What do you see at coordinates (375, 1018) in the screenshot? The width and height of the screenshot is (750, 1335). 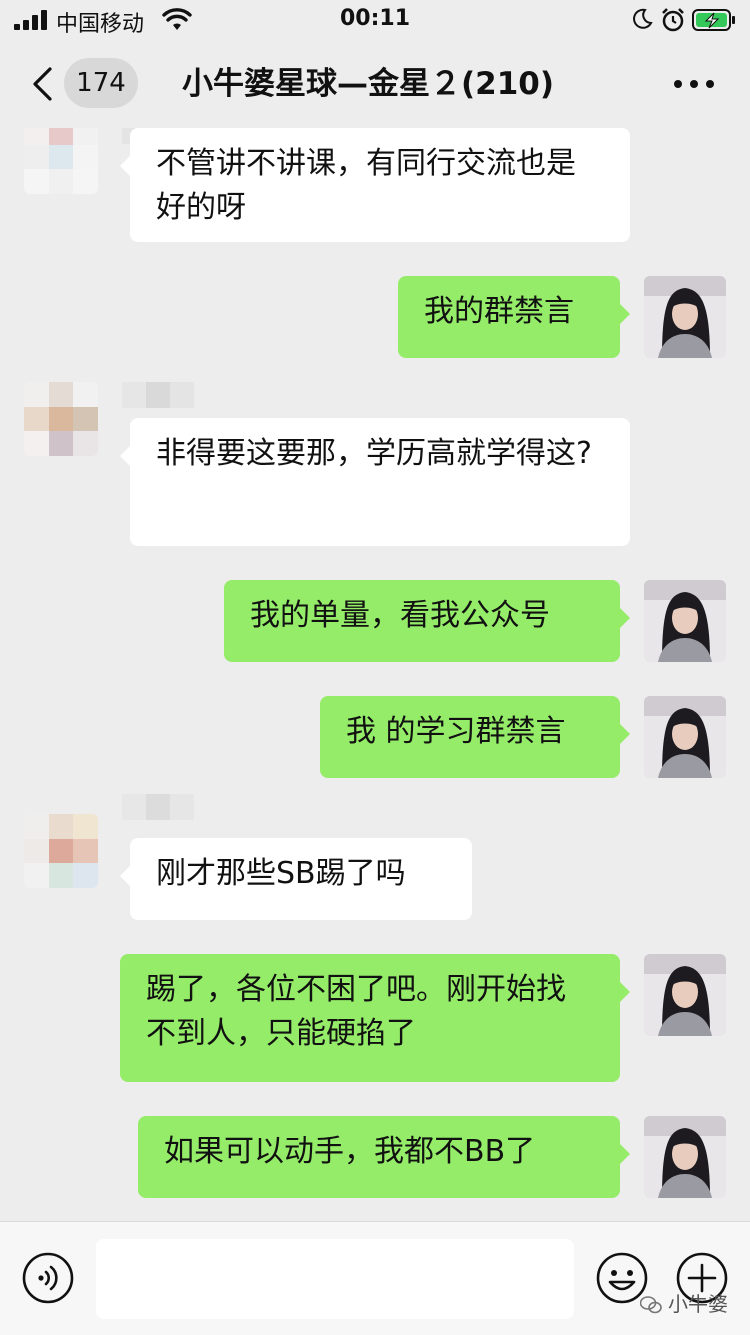 I see `message-bubble: 踢了，各位不困了吧。刚开始找不到人，只能硬掐了` at bounding box center [375, 1018].